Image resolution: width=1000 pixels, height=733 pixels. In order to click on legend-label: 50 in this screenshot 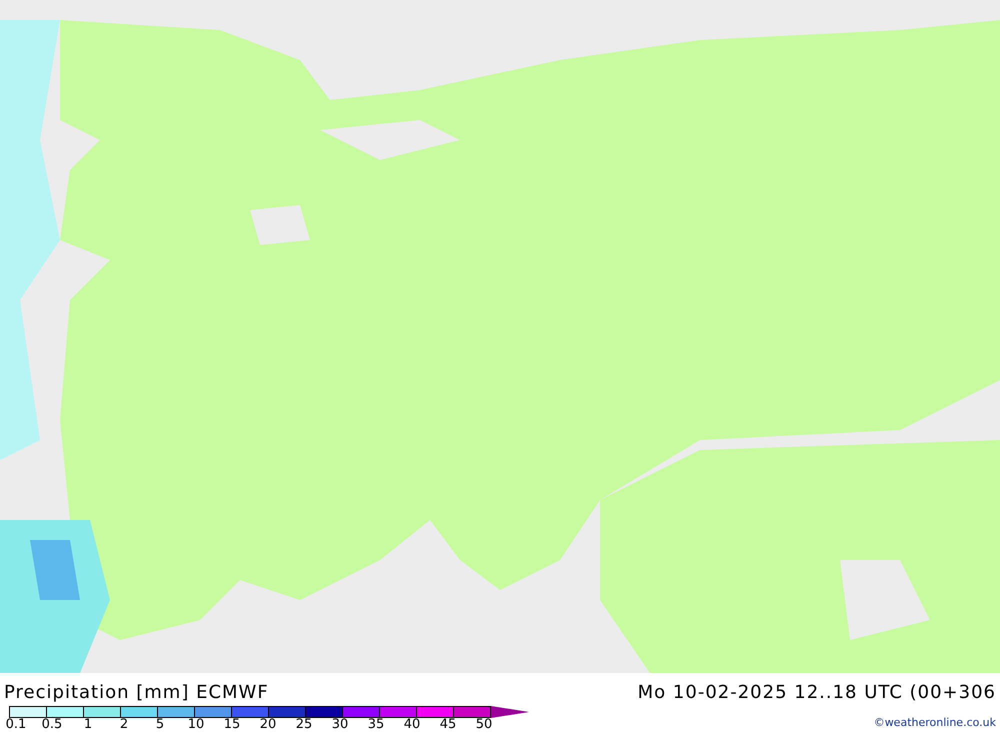, I will do `click(484, 725)`.